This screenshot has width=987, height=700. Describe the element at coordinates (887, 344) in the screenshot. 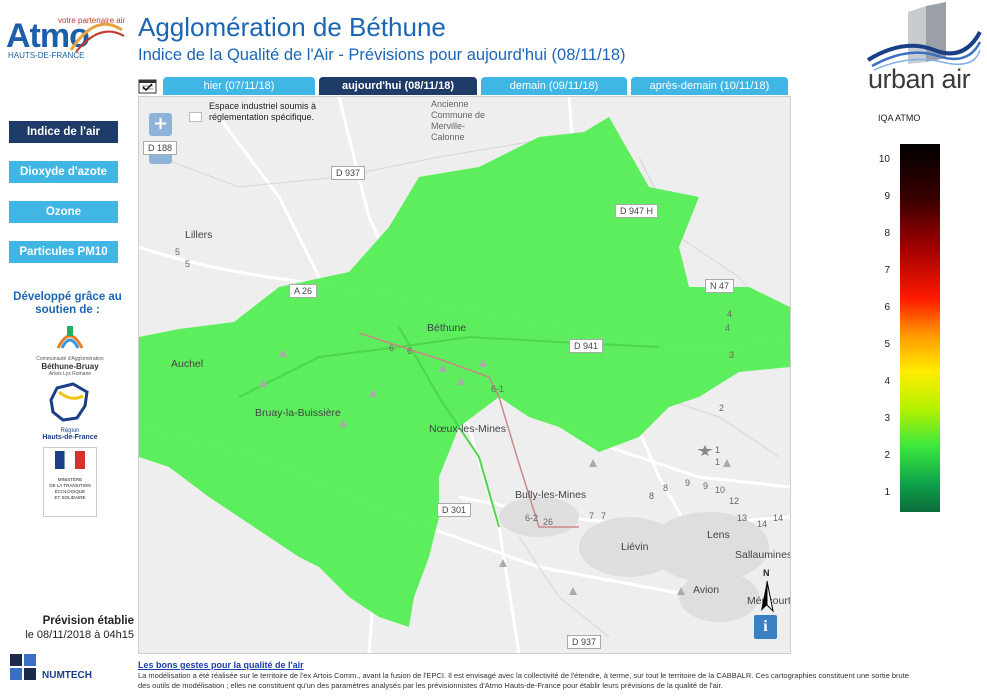

I see `scale-label-5: 5` at that location.